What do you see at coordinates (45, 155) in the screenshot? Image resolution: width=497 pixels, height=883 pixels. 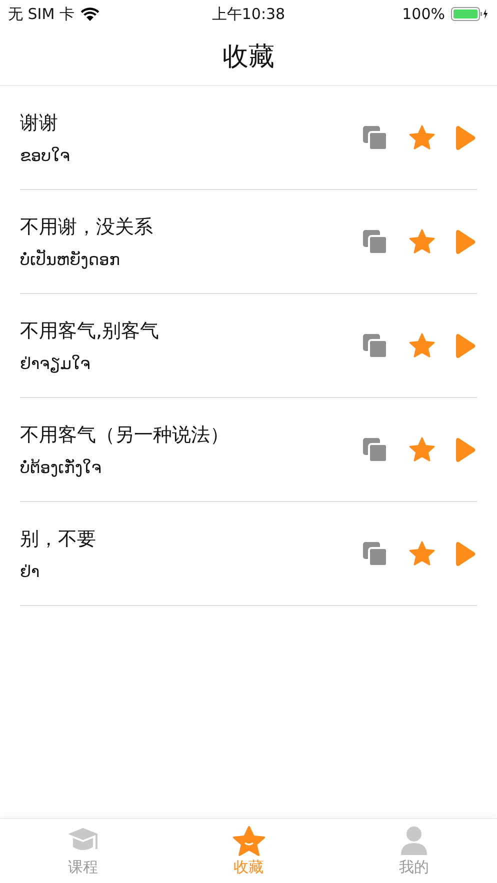 I see `lao-translation: ຂອບໃຈ` at bounding box center [45, 155].